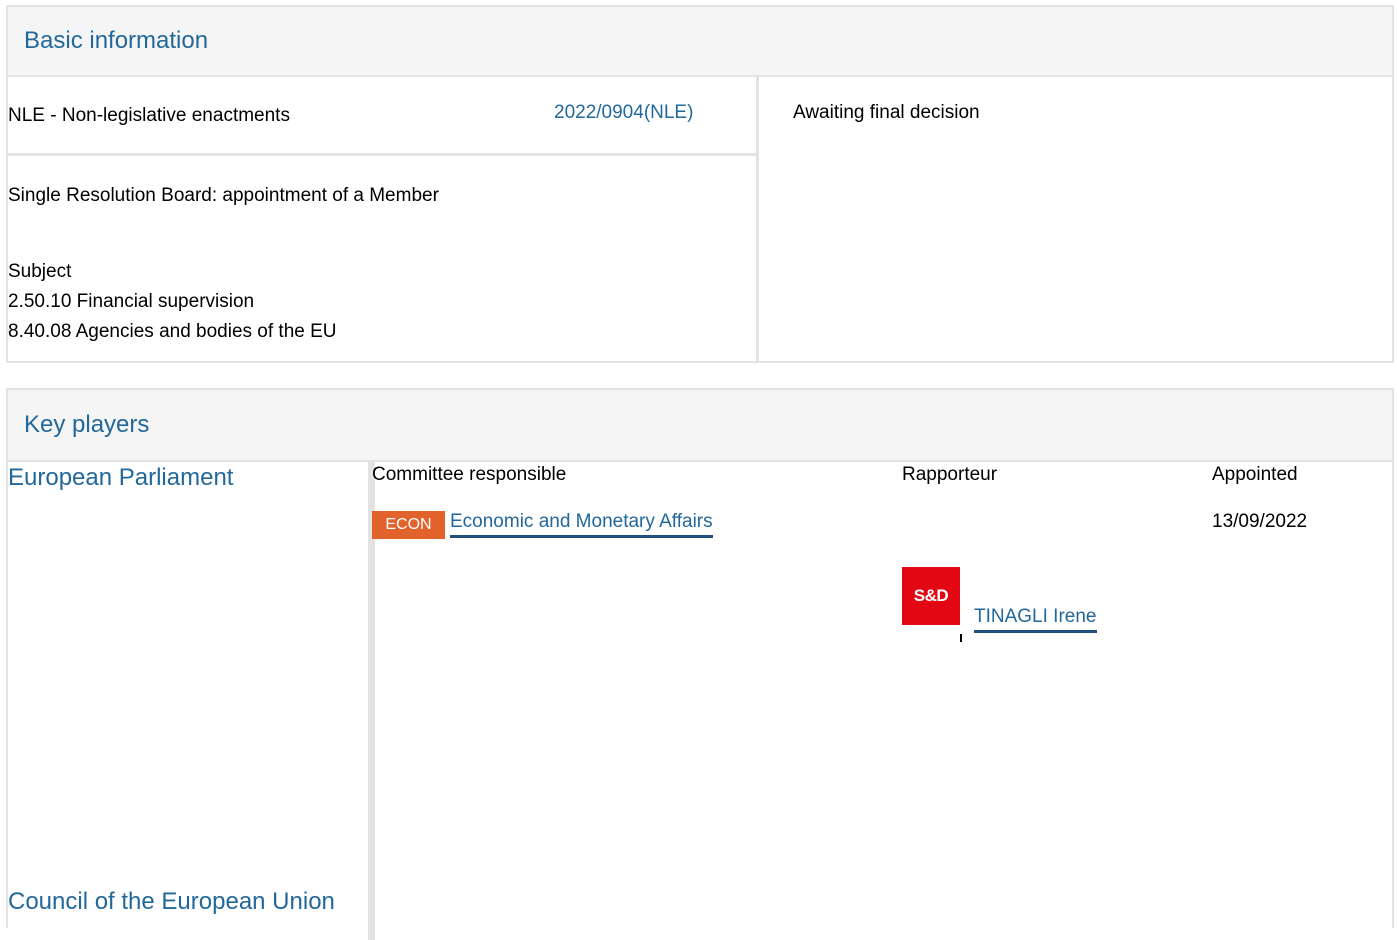 The height and width of the screenshot is (940, 1397). I want to click on column-header-appointed: Appointed, so click(1255, 474).